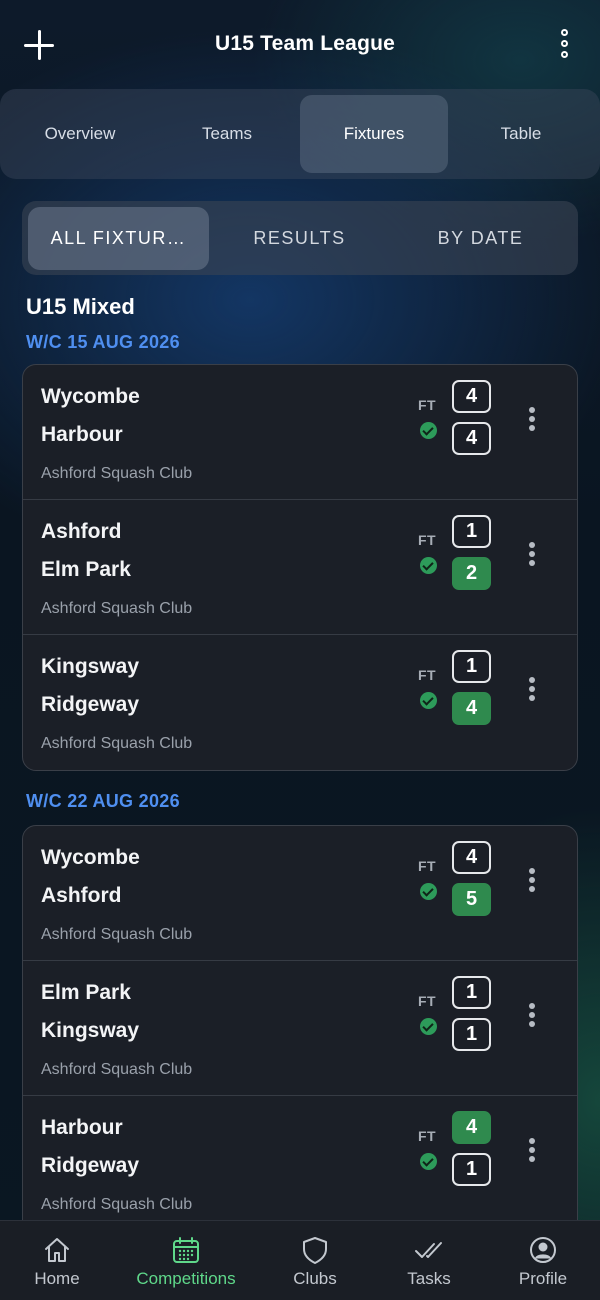 The image size is (600, 1300). I want to click on app-header: U15 Team League, so click(300, 45).